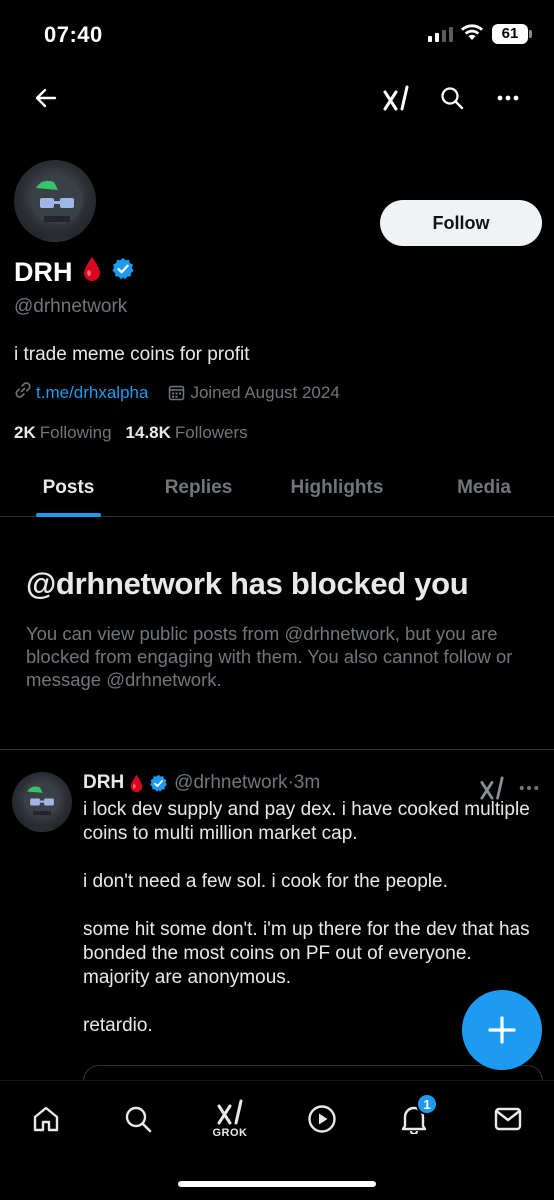 The width and height of the screenshot is (554, 1200). I want to click on grok-label: GROK, so click(230, 1133).